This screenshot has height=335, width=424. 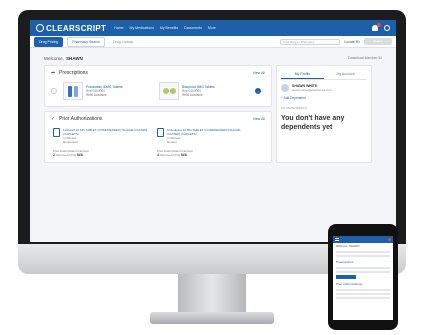 I want to click on logo-icon, so click(x=40, y=28).